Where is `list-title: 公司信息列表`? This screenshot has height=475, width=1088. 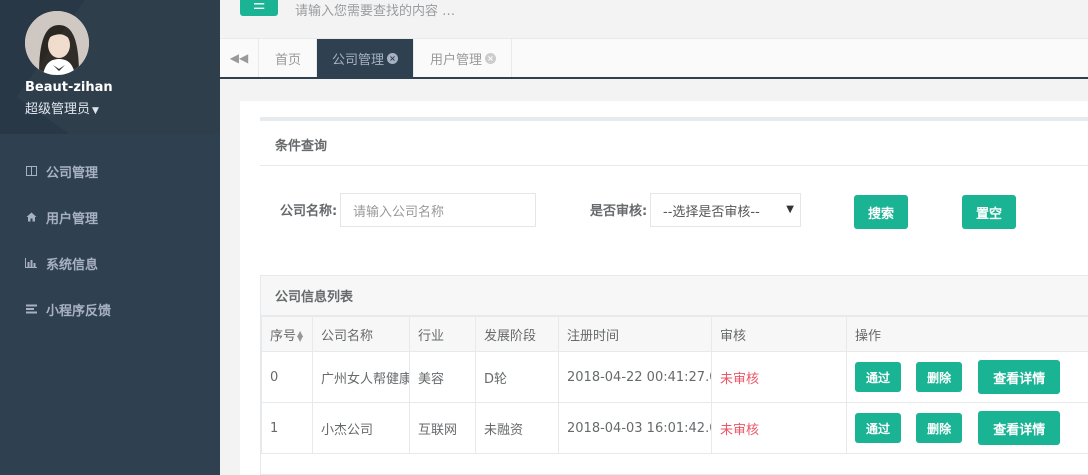
list-title: 公司信息列表 is located at coordinates (674, 296).